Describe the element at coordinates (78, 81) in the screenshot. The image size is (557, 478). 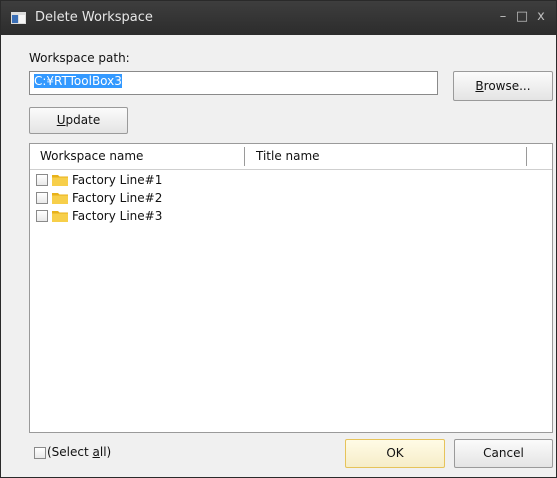
I see `workspace-path-value: C:¥RTToolBox3` at that location.